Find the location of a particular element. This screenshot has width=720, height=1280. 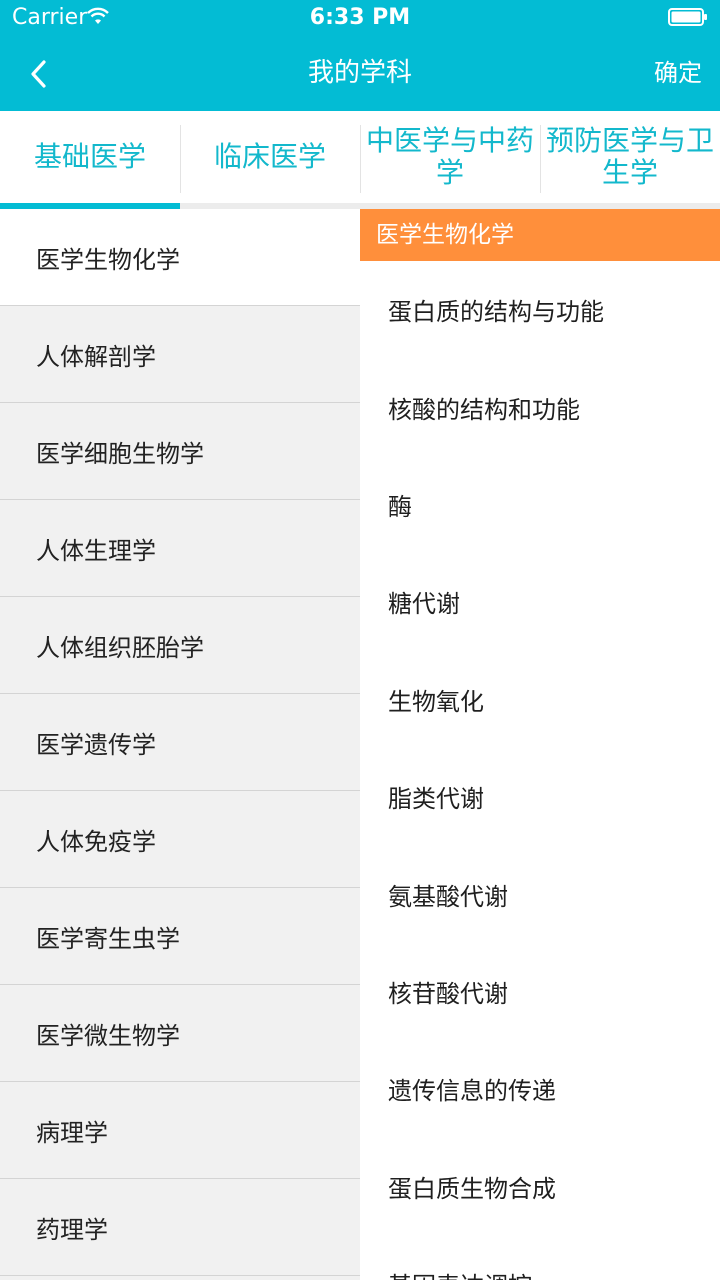

page-title: 我的学科 is located at coordinates (359, 73).